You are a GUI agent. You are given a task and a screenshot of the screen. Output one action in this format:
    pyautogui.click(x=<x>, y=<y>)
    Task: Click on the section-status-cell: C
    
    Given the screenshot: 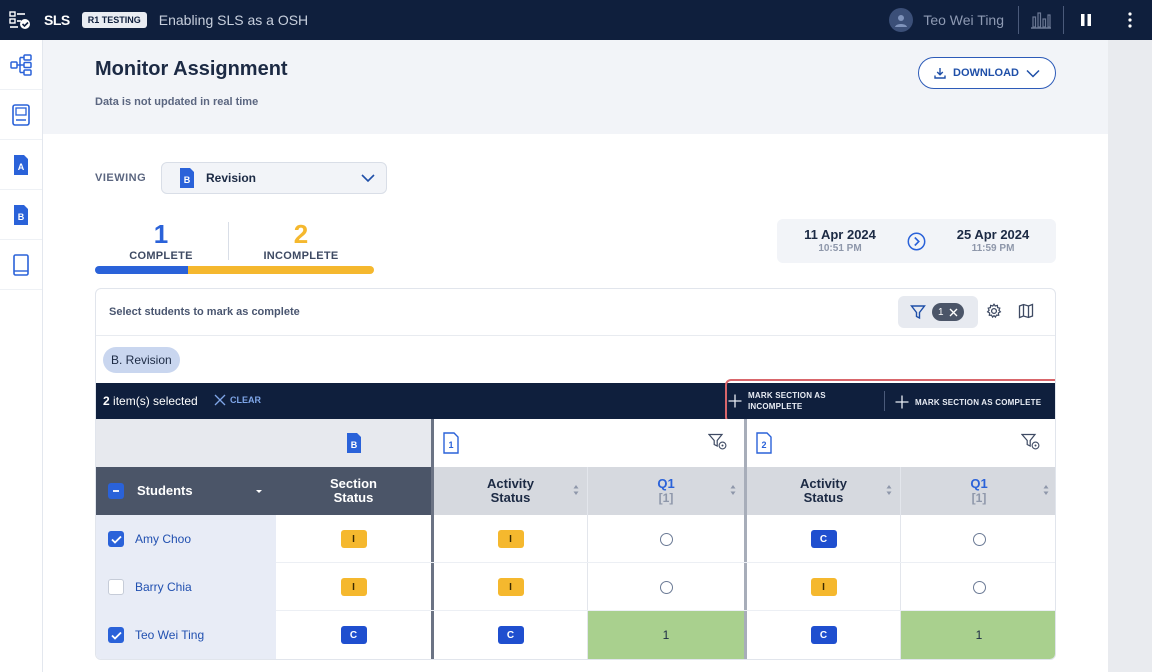 What is the action you would take?
    pyautogui.click(x=353, y=635)
    